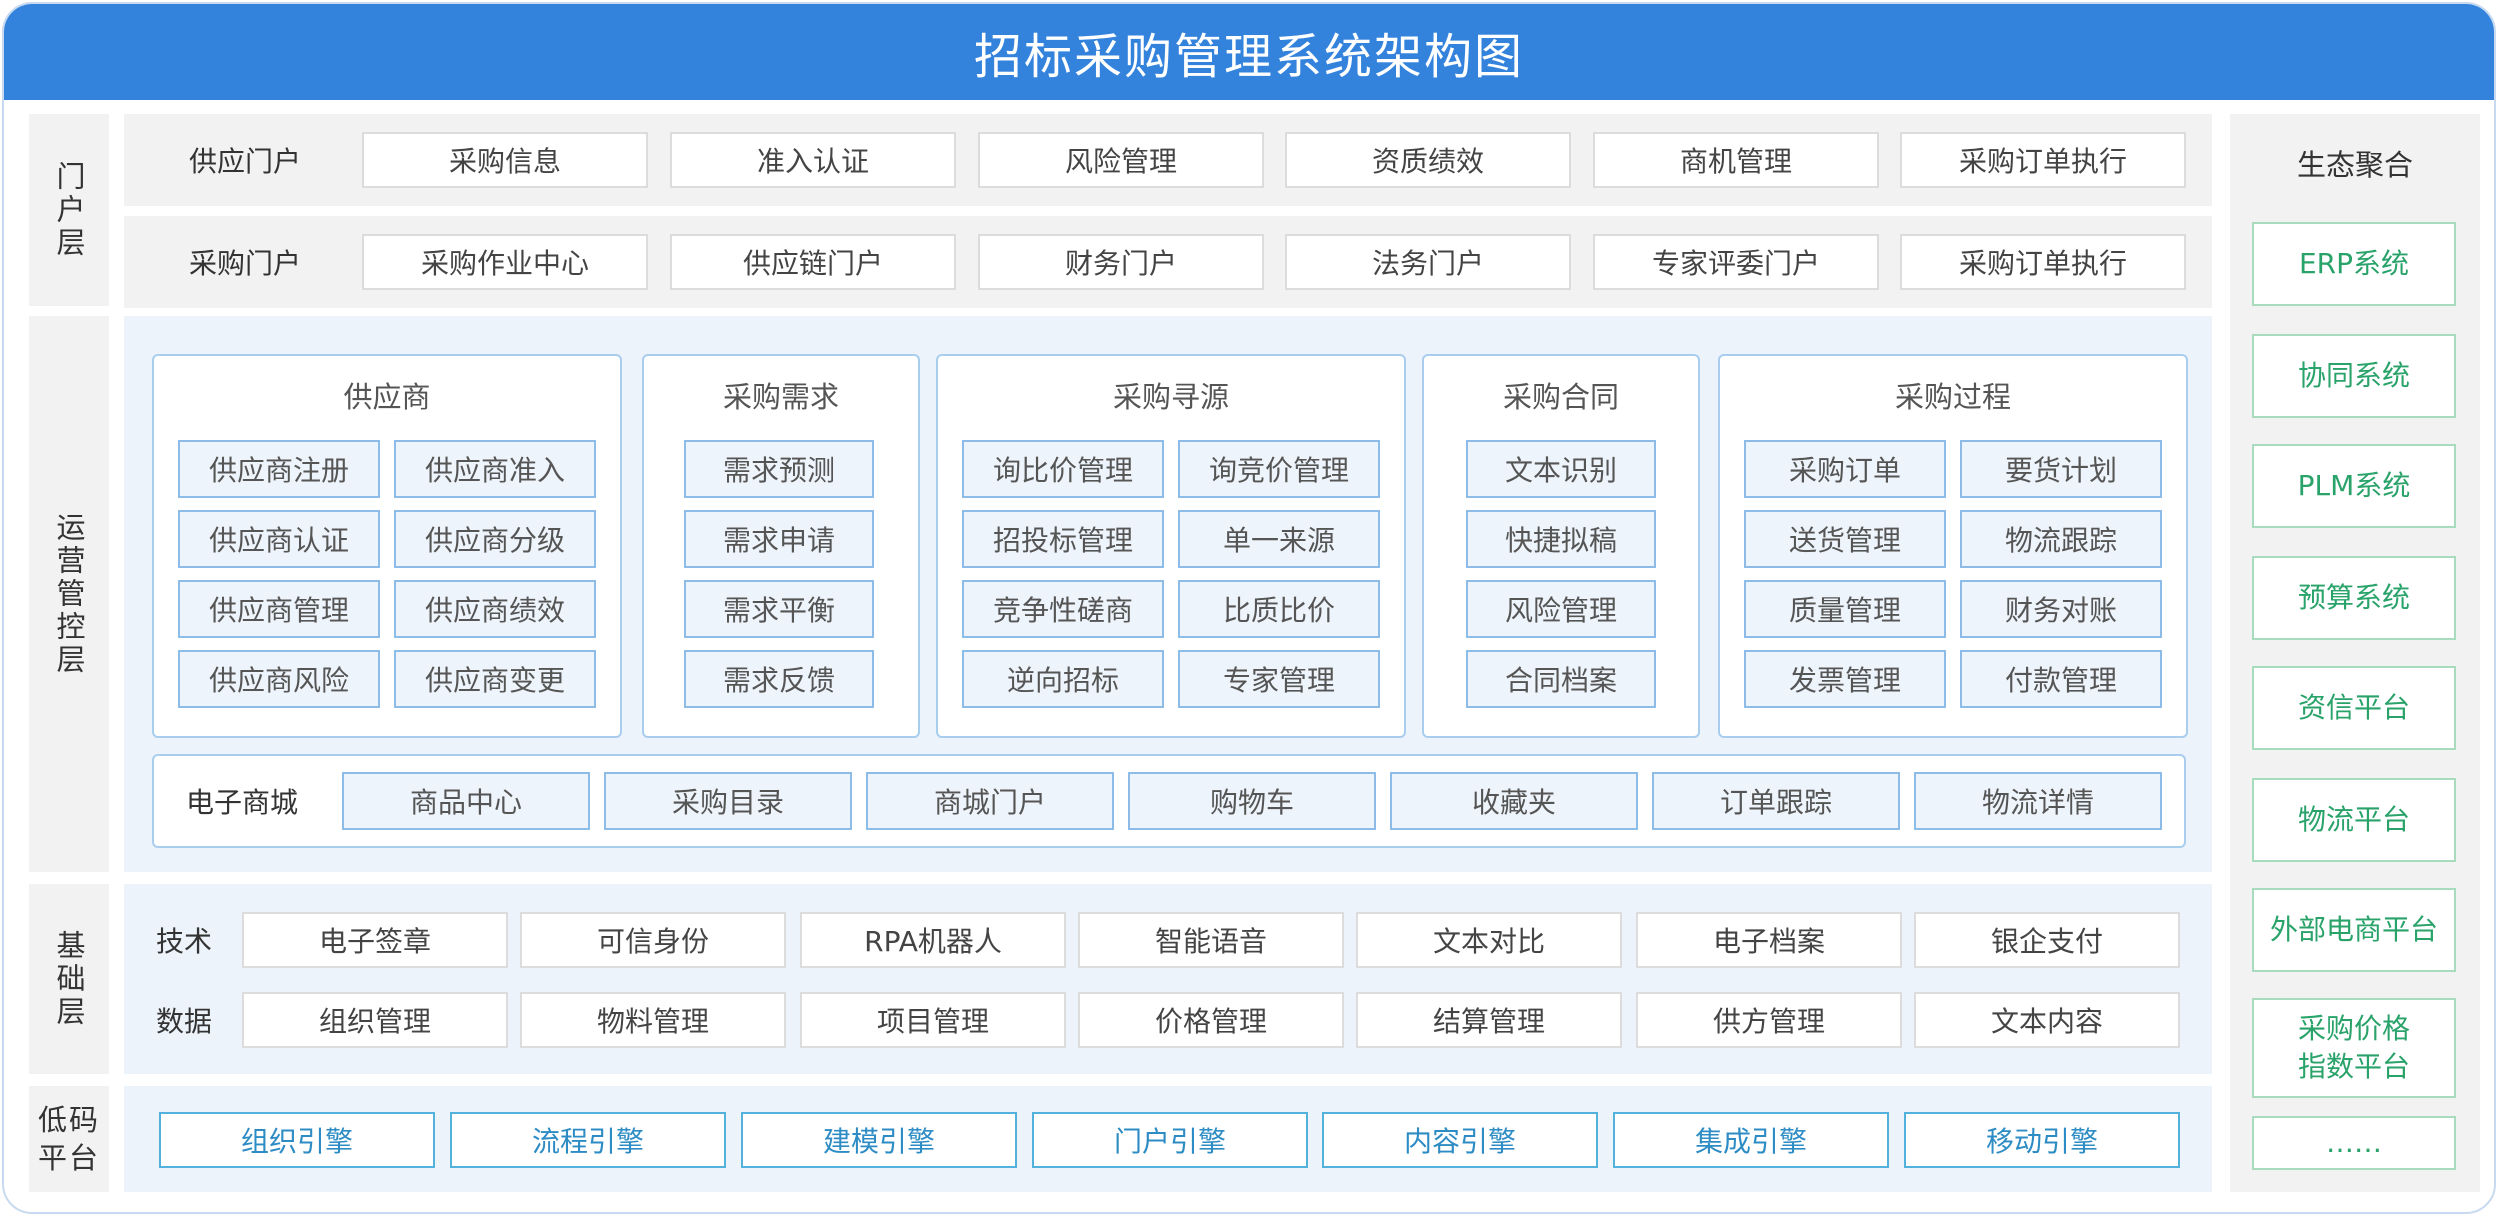 This screenshot has width=2500, height=1217. Describe the element at coordinates (2042, 1140) in the screenshot. I see `lowcode-engine-item: 移动引擎` at that location.